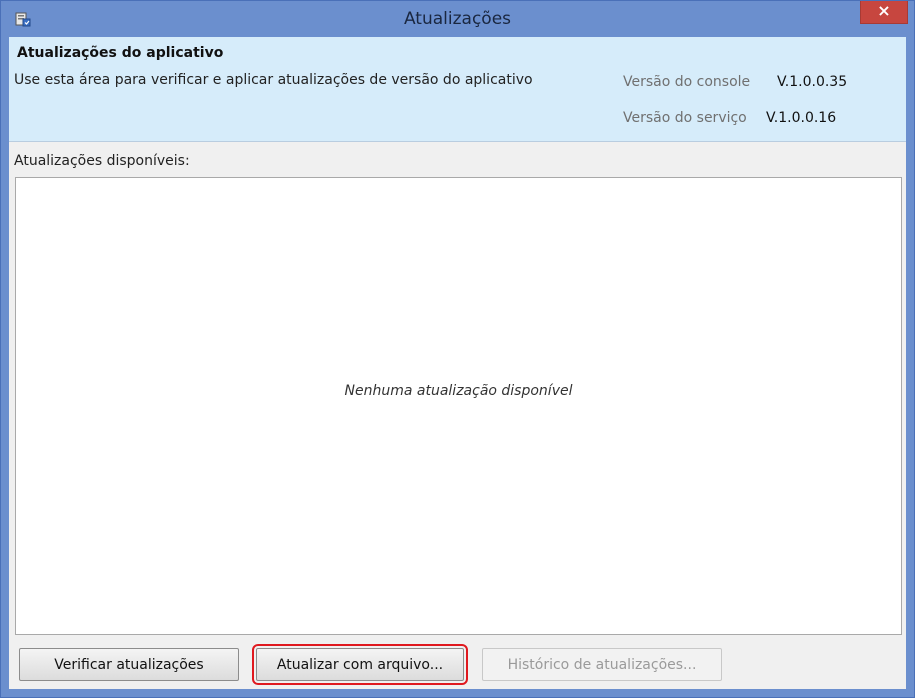 The height and width of the screenshot is (698, 915). I want to click on close-button: ×, so click(884, 12).